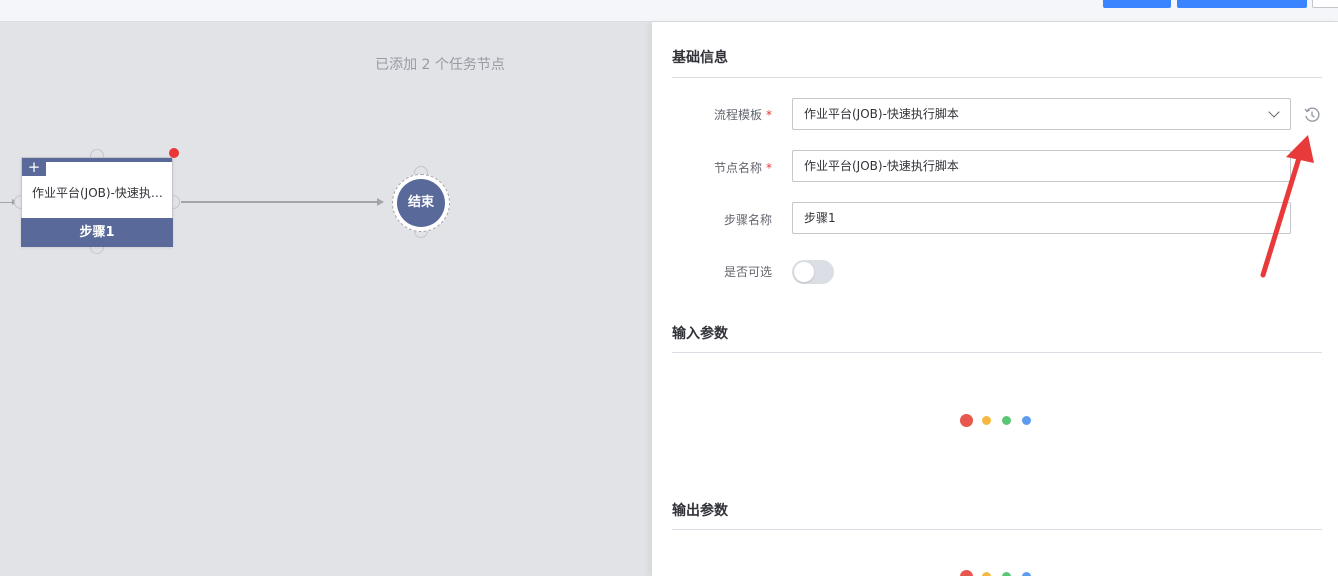 Image resolution: width=1338 pixels, height=576 pixels. What do you see at coordinates (99, 193) in the screenshot?
I see `task-node-name: 作业平台(JOB)-快速执行脚本` at bounding box center [99, 193].